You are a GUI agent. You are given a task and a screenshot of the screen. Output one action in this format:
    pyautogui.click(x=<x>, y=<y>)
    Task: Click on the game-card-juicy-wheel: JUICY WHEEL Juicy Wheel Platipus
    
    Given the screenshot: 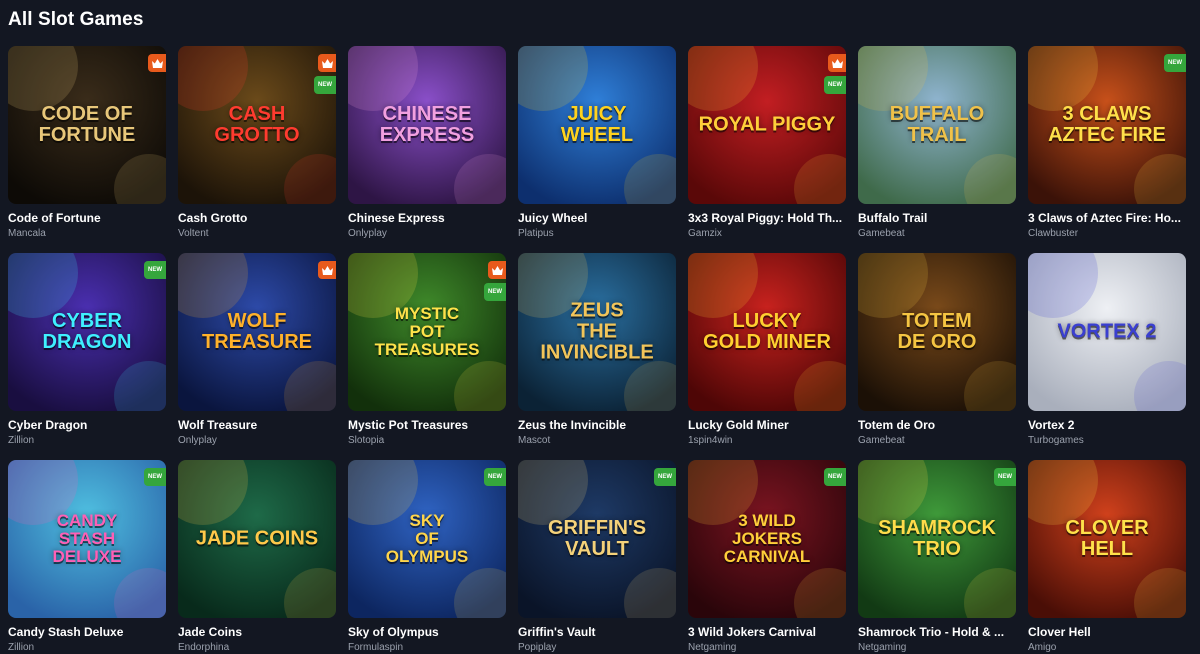 What is the action you would take?
    pyautogui.click(x=597, y=142)
    